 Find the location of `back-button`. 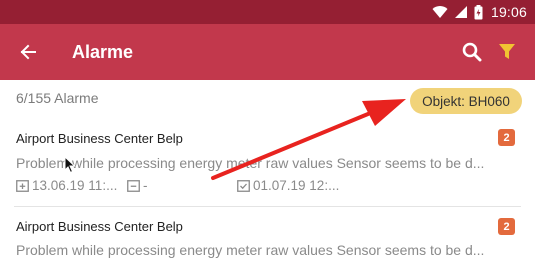

back-button is located at coordinates (28, 52).